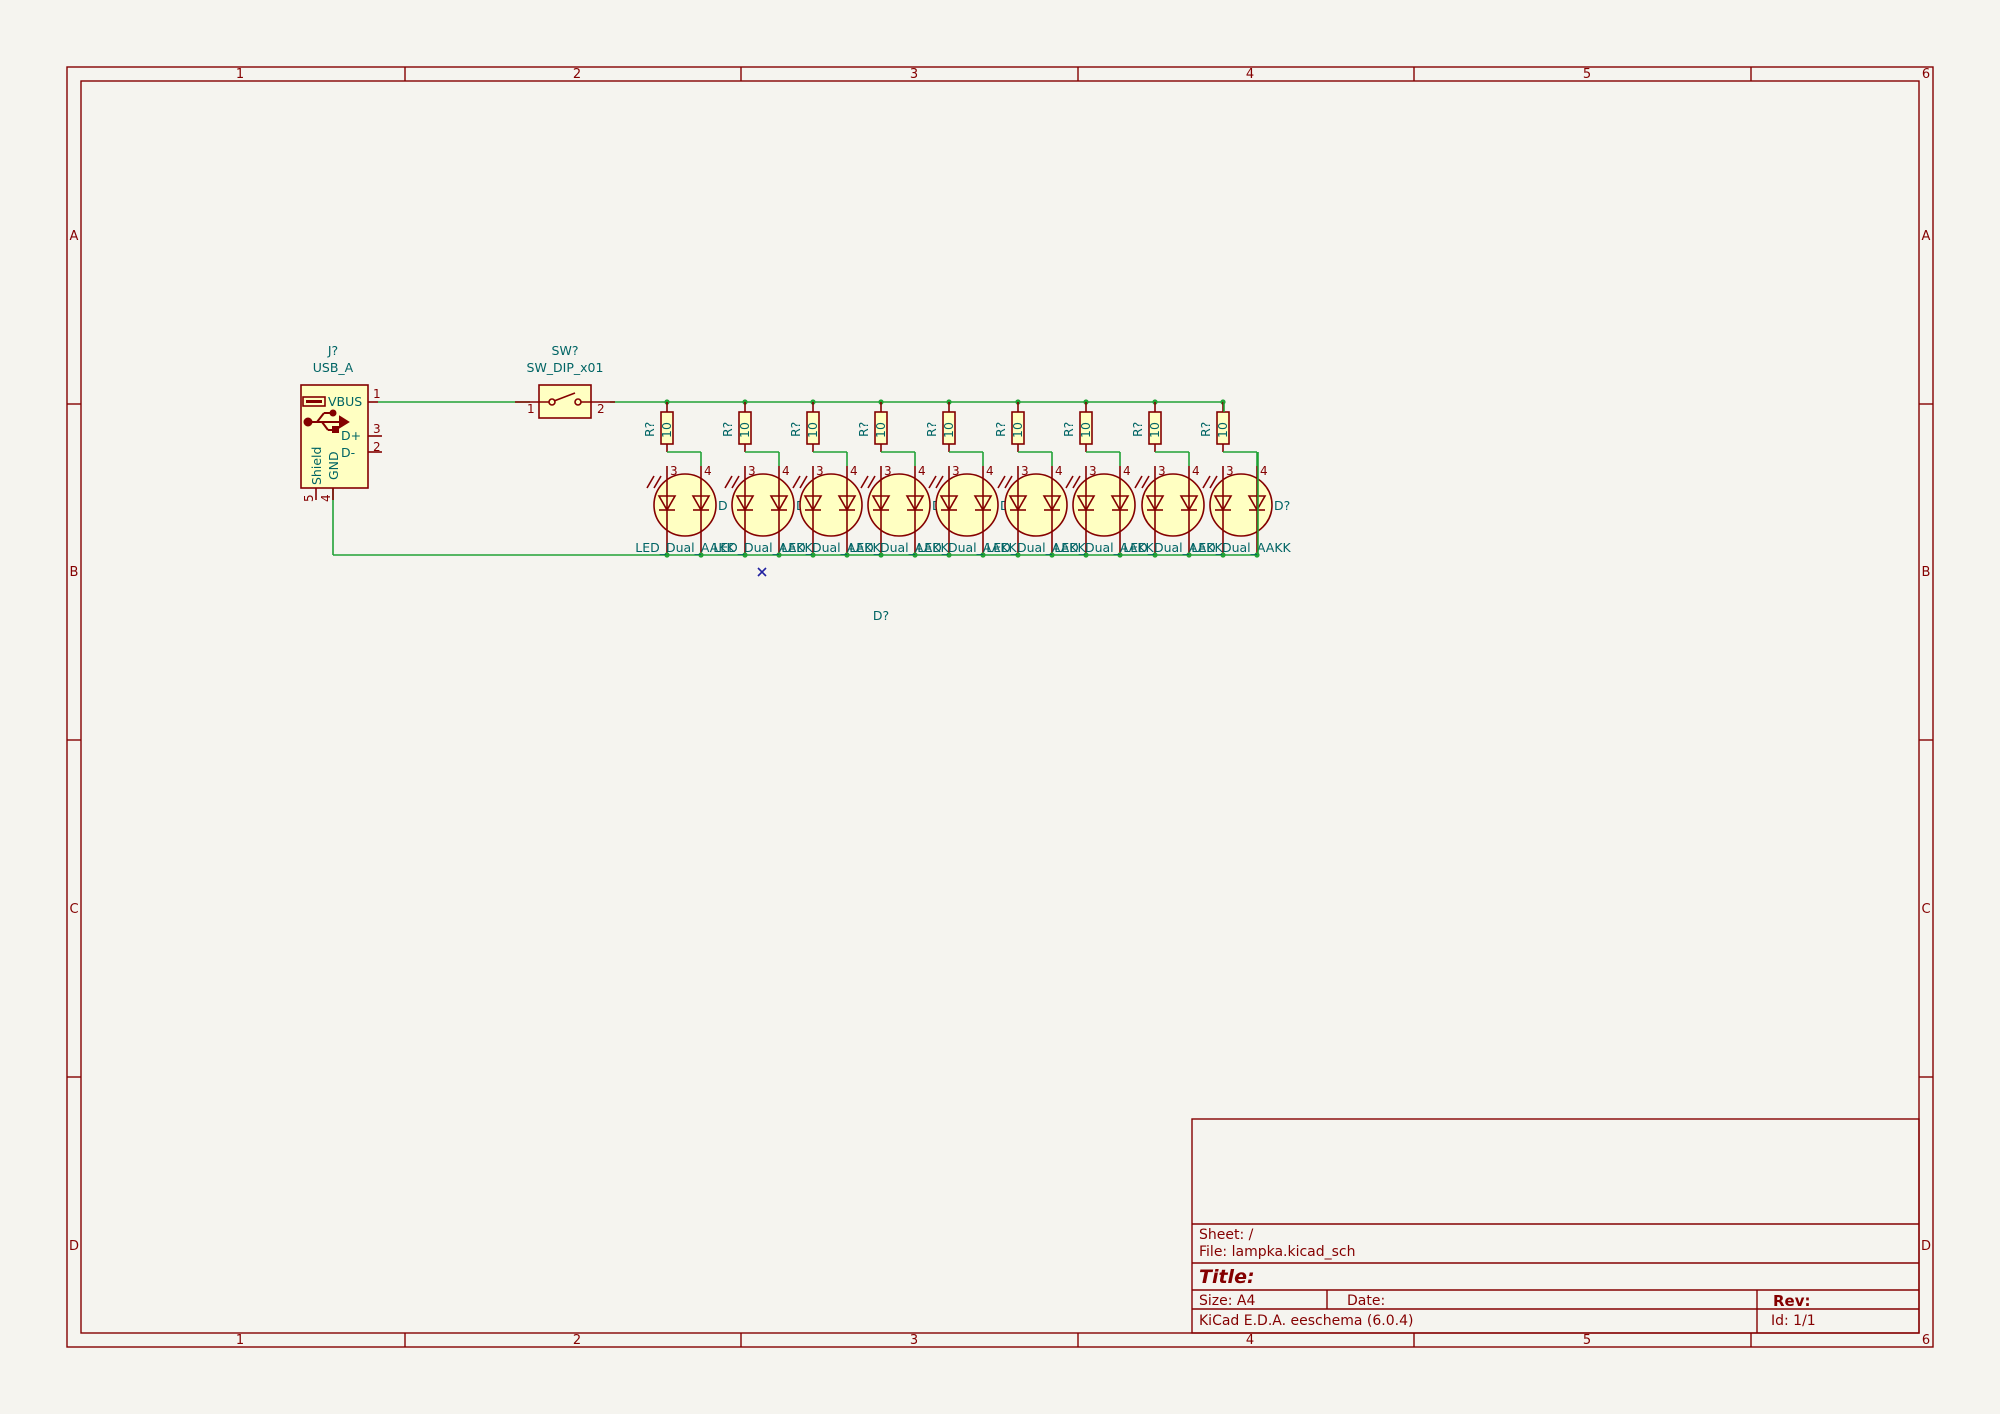  I want to click on col-label-top: 1, so click(240, 74).